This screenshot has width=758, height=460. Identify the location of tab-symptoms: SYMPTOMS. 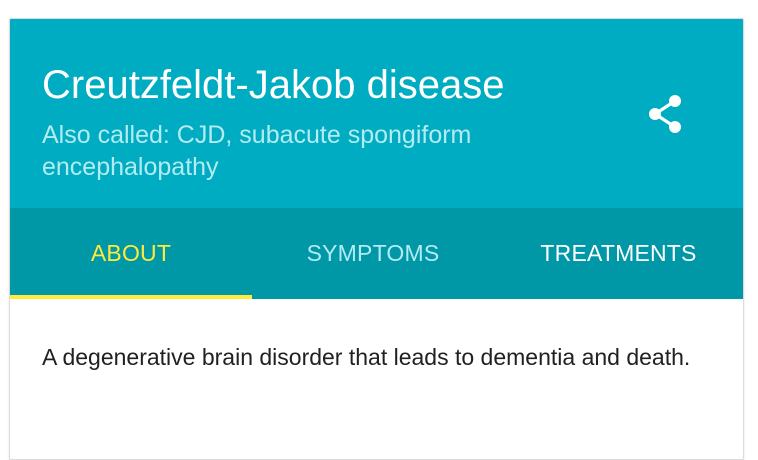
(373, 253).